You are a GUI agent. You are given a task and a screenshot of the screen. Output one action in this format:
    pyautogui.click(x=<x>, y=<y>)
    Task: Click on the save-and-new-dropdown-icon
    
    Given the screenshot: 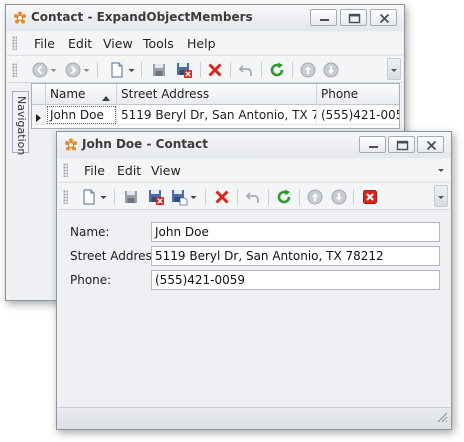 What is the action you would take?
    pyautogui.click(x=193, y=197)
    